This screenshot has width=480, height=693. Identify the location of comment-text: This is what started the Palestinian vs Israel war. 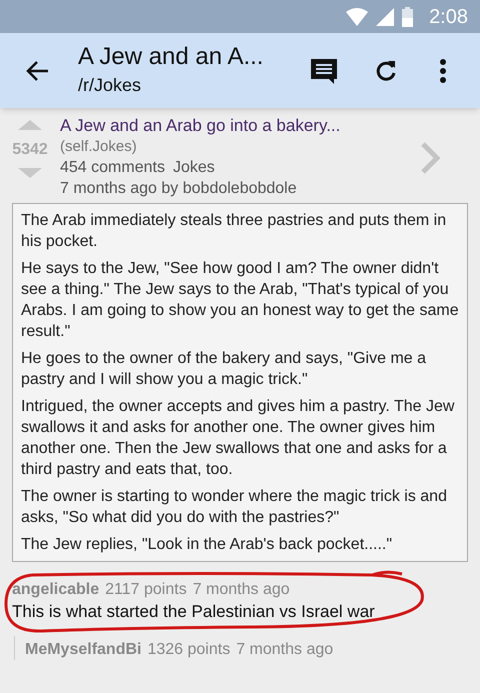
(194, 612).